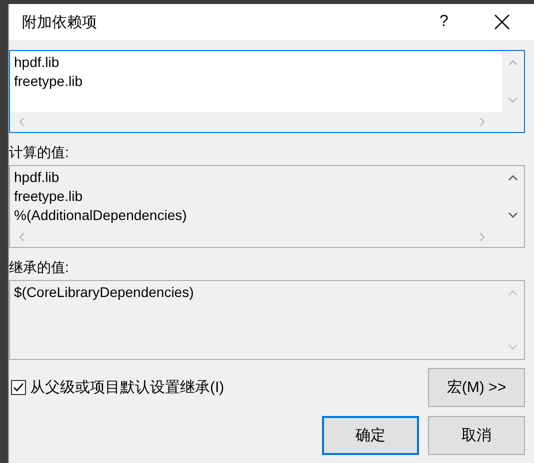 The image size is (534, 463). Describe the element at coordinates (476, 435) in the screenshot. I see `cancel-button: 取消` at that location.